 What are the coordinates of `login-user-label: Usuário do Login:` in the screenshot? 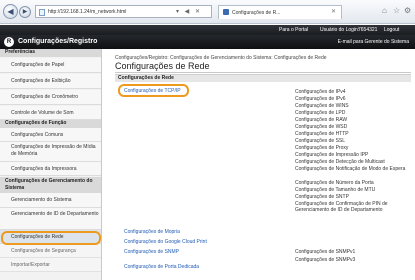 It's located at (340, 30).